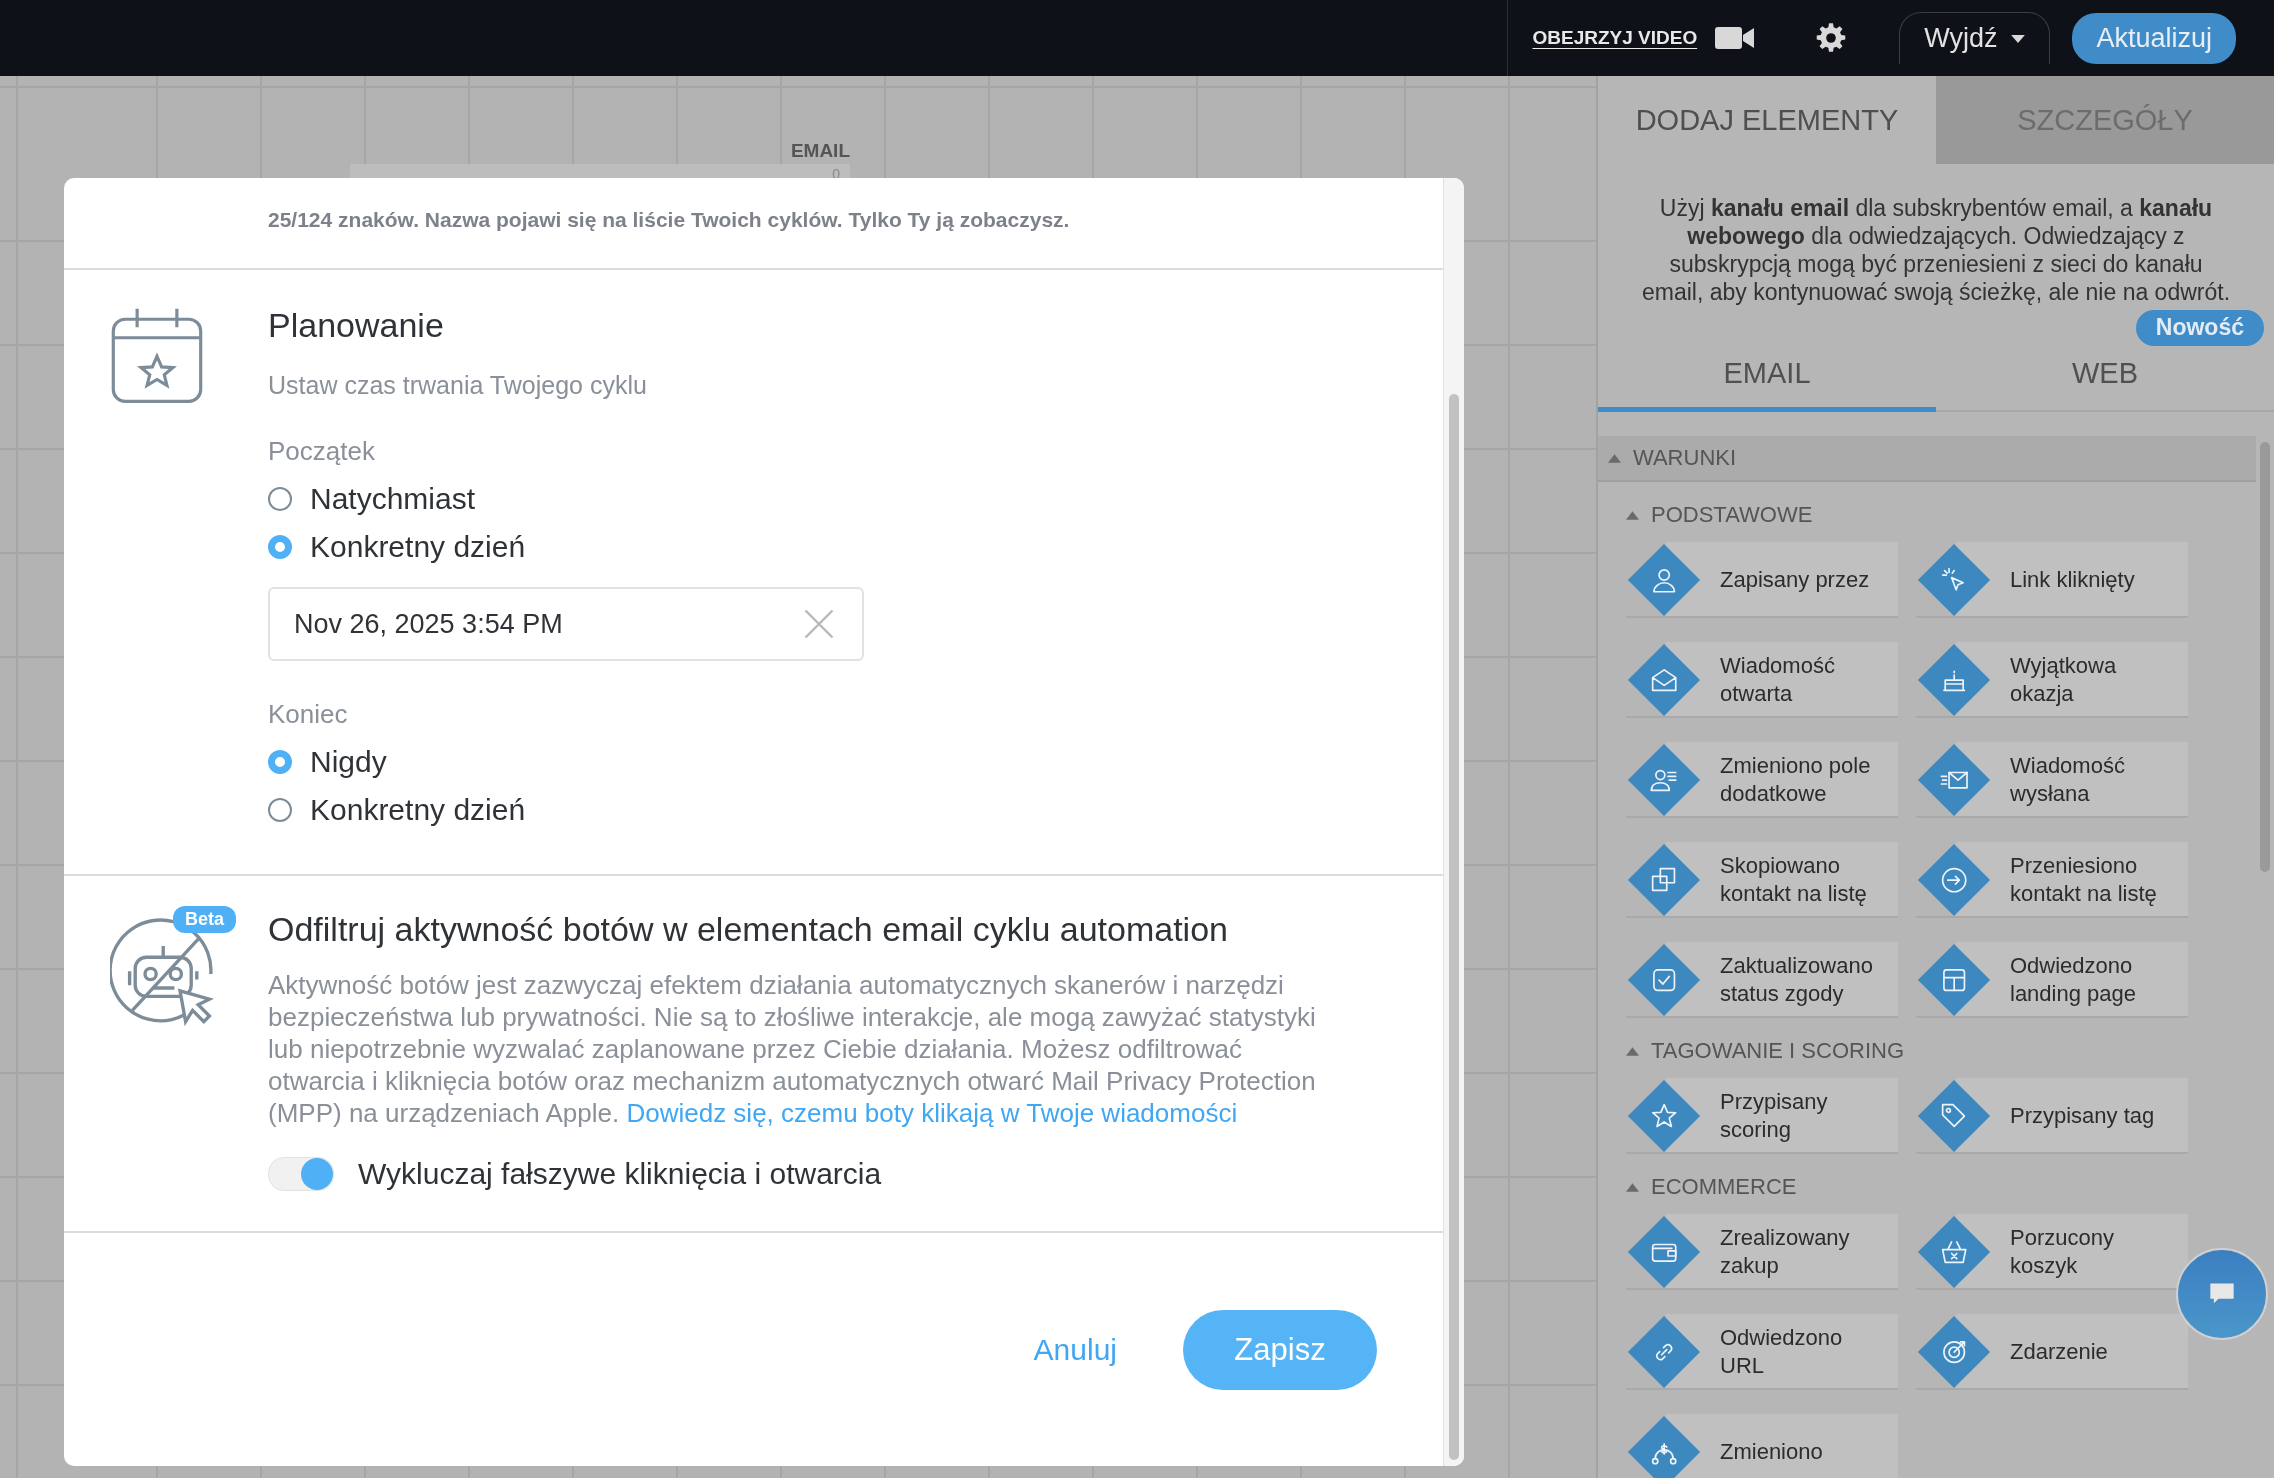 The width and height of the screenshot is (2274, 1478). What do you see at coordinates (1664, 980) in the screenshot?
I see `checkbox-icon` at bounding box center [1664, 980].